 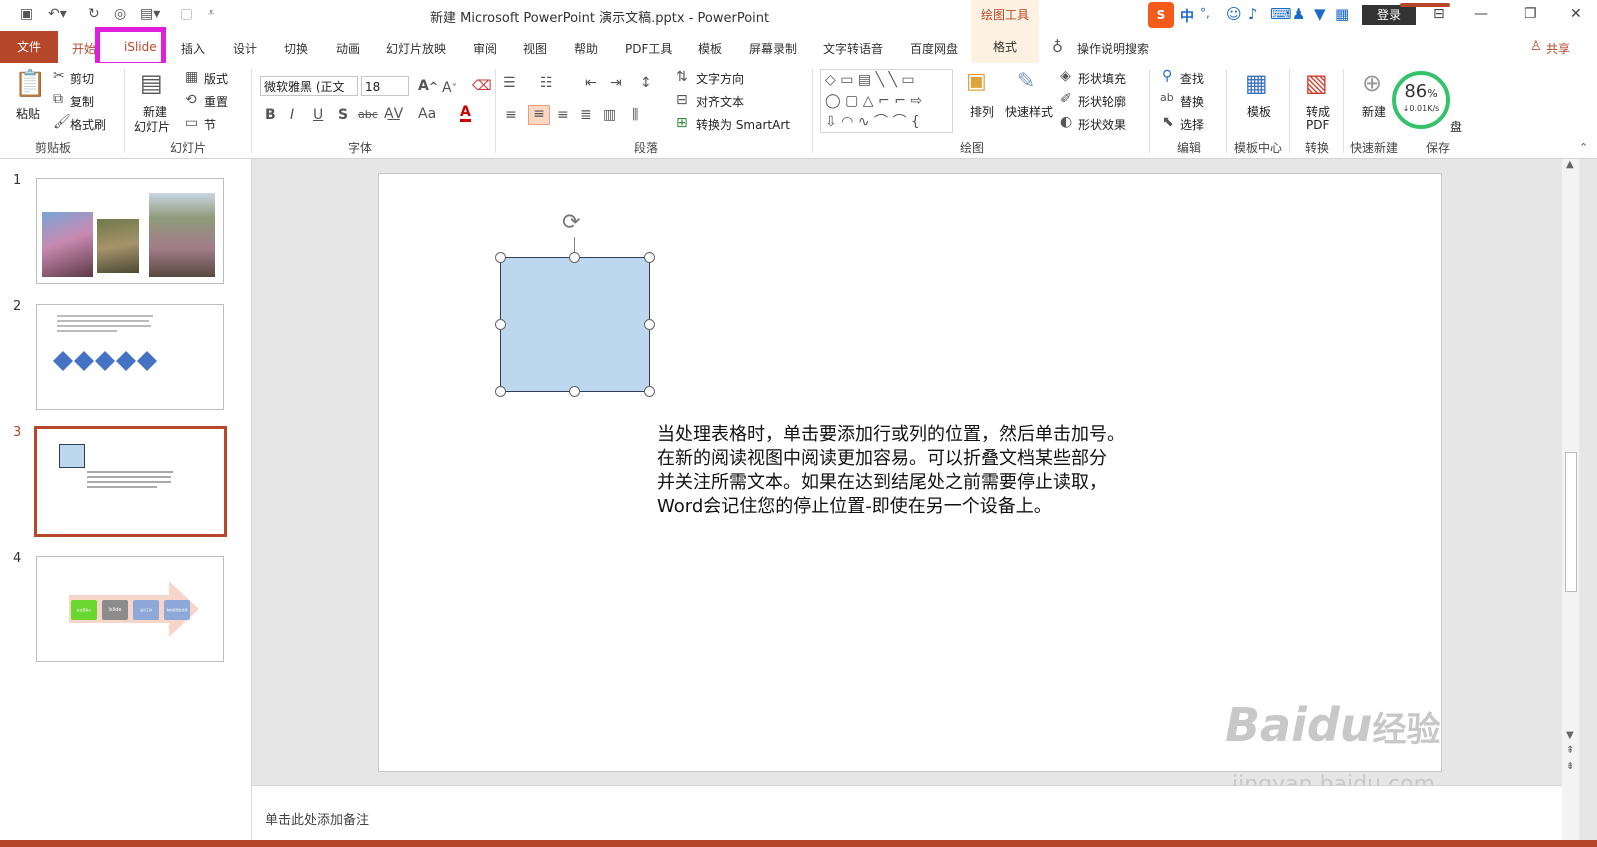 I want to click on font-name-combo: 微软雅黑 (正文, so click(x=309, y=86).